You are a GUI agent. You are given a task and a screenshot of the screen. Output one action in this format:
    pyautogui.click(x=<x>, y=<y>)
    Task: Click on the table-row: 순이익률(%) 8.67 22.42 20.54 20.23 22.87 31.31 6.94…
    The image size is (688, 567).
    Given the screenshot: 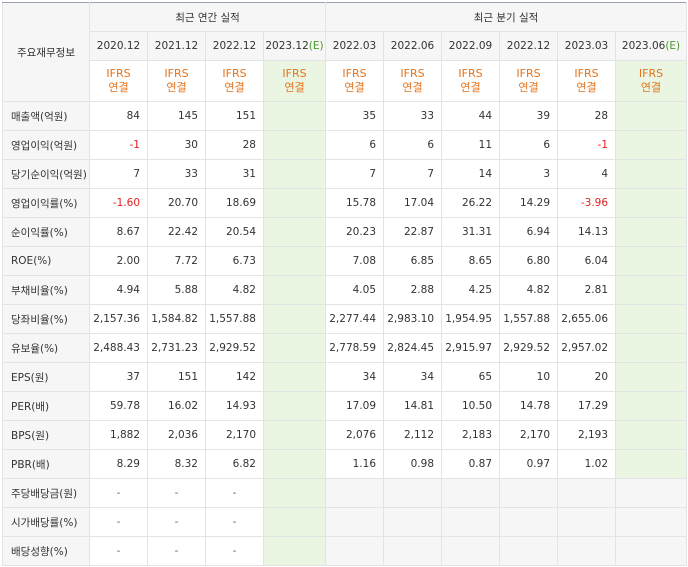 What is the action you would take?
    pyautogui.click(x=345, y=232)
    